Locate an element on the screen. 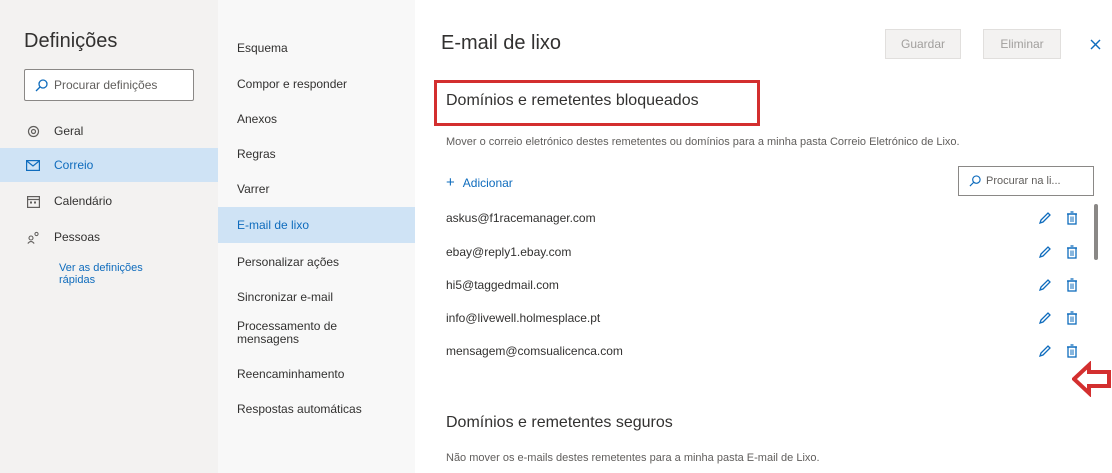  submenu-item-email-lixo: E-mail de lixo is located at coordinates (316, 225).